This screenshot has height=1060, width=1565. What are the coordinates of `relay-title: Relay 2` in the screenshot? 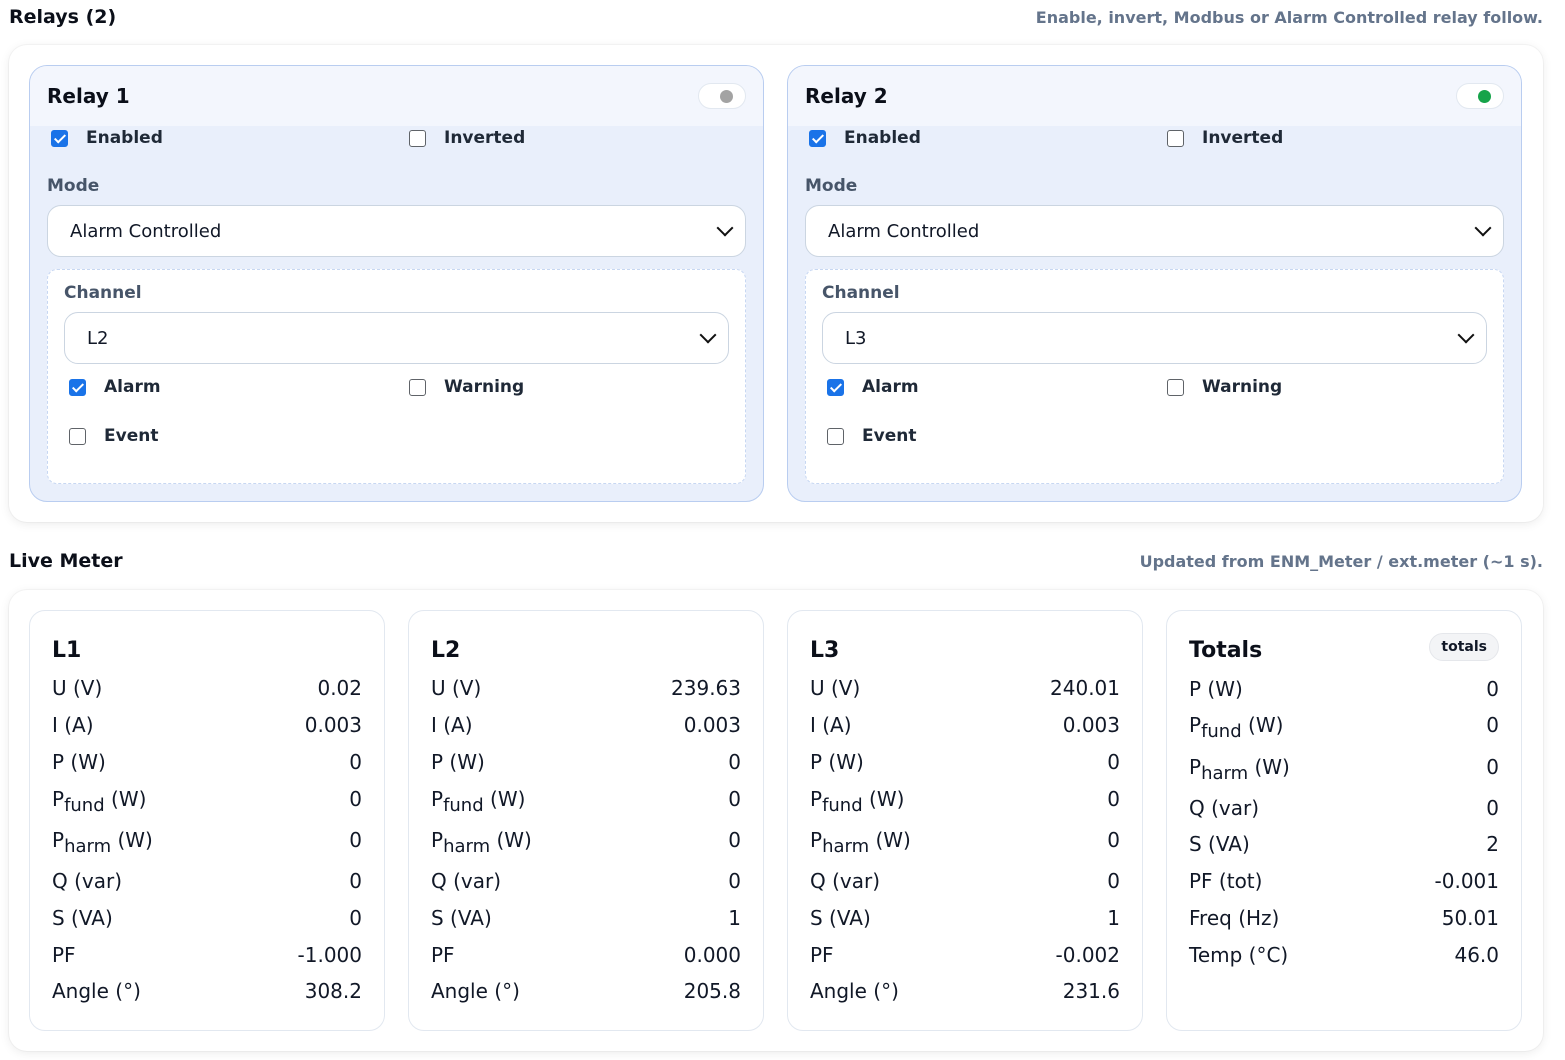 It's located at (846, 96).